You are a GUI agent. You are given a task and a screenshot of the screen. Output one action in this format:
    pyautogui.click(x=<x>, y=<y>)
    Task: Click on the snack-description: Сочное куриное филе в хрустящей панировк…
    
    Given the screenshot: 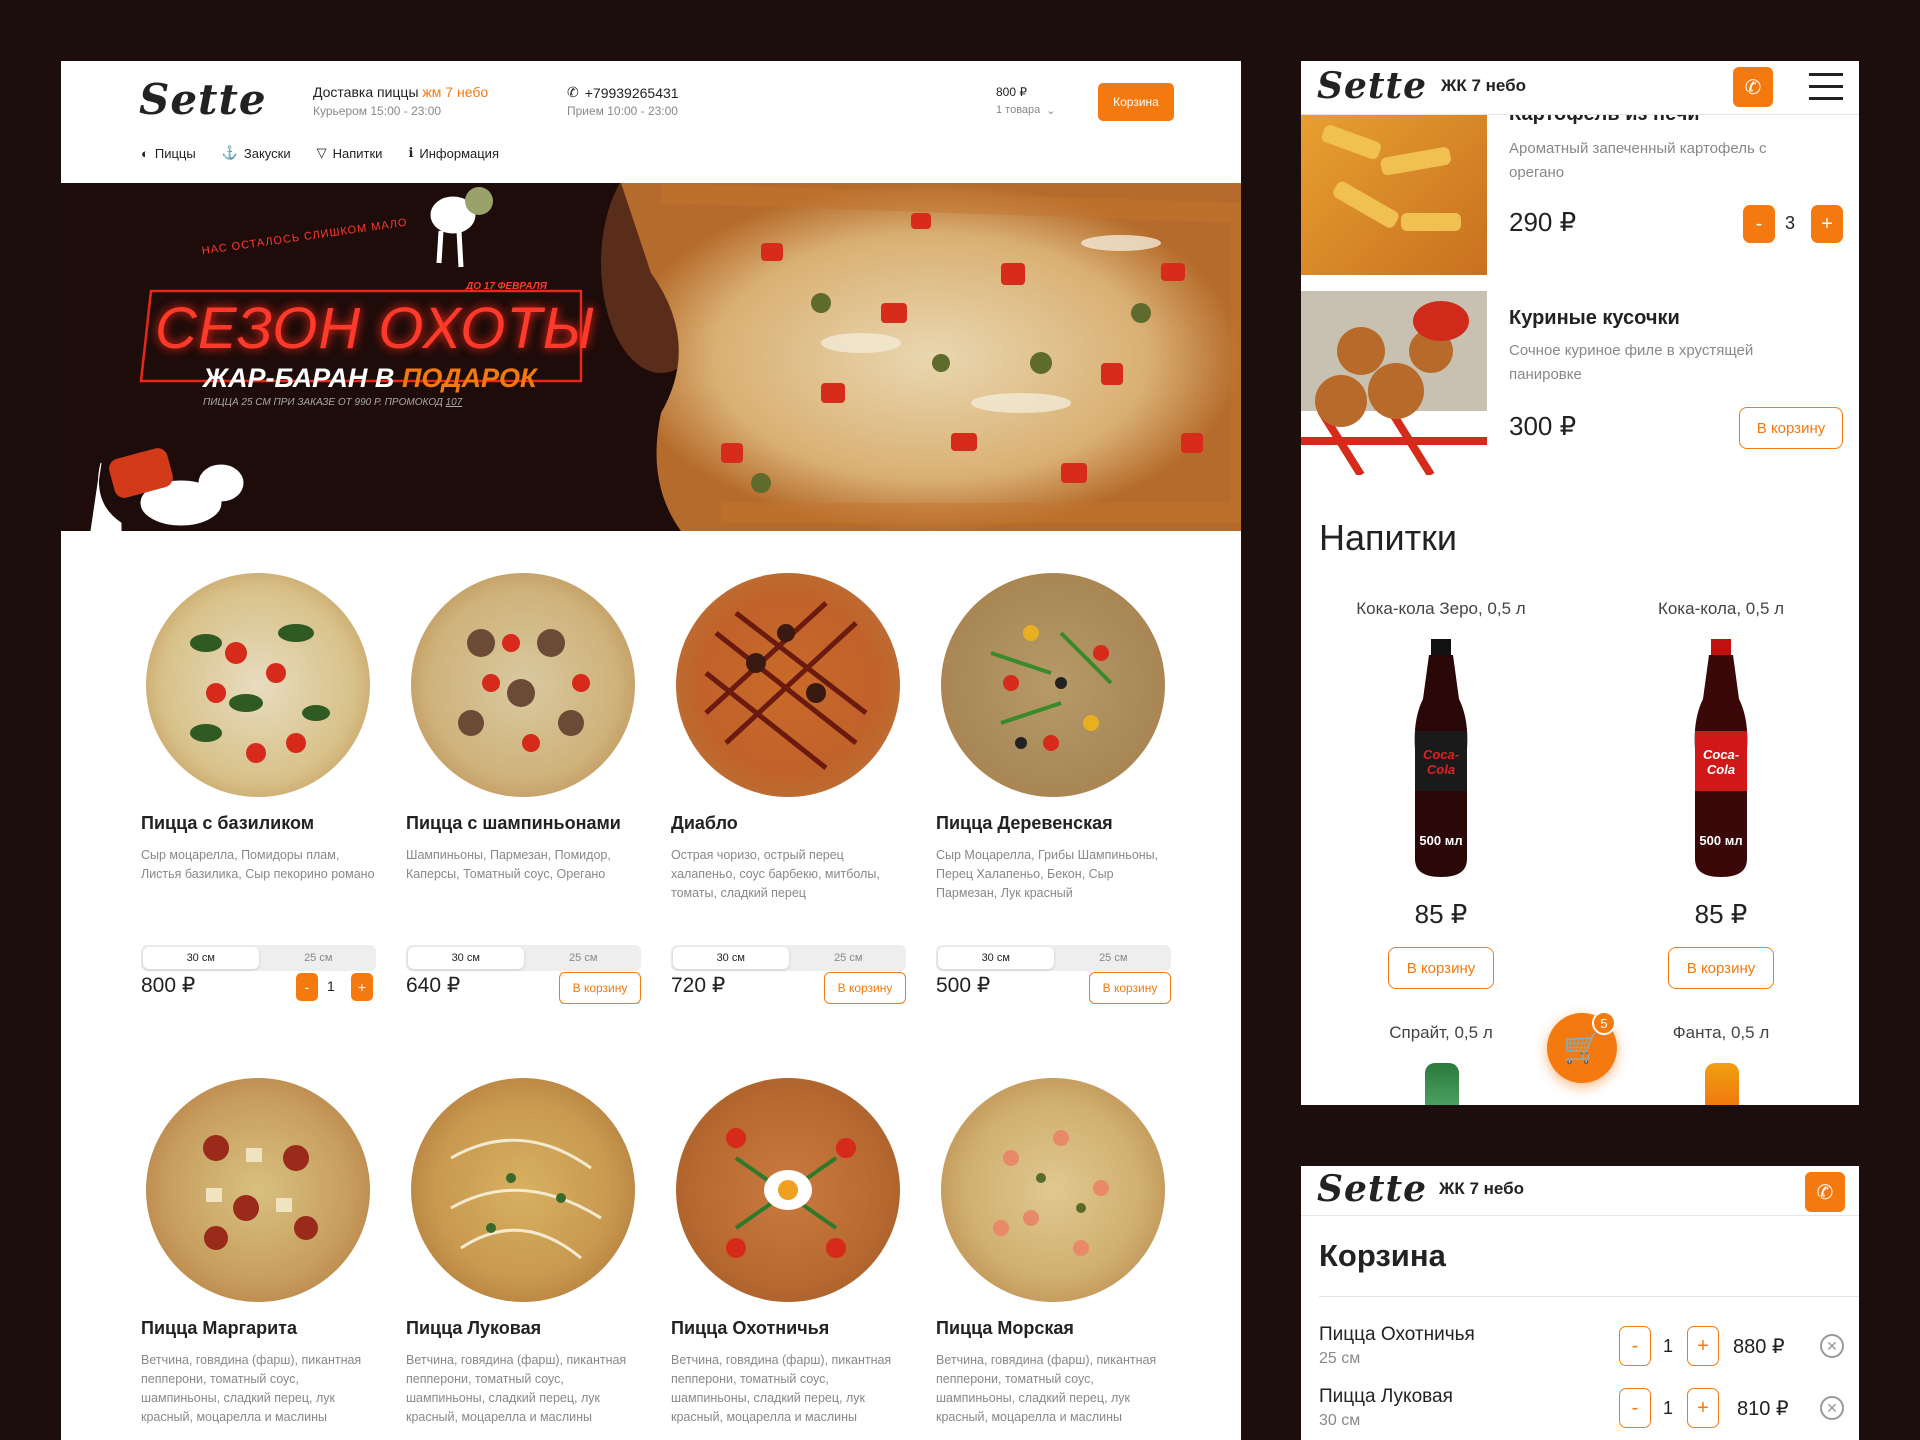 What is the action you would take?
    pyautogui.click(x=1631, y=362)
    